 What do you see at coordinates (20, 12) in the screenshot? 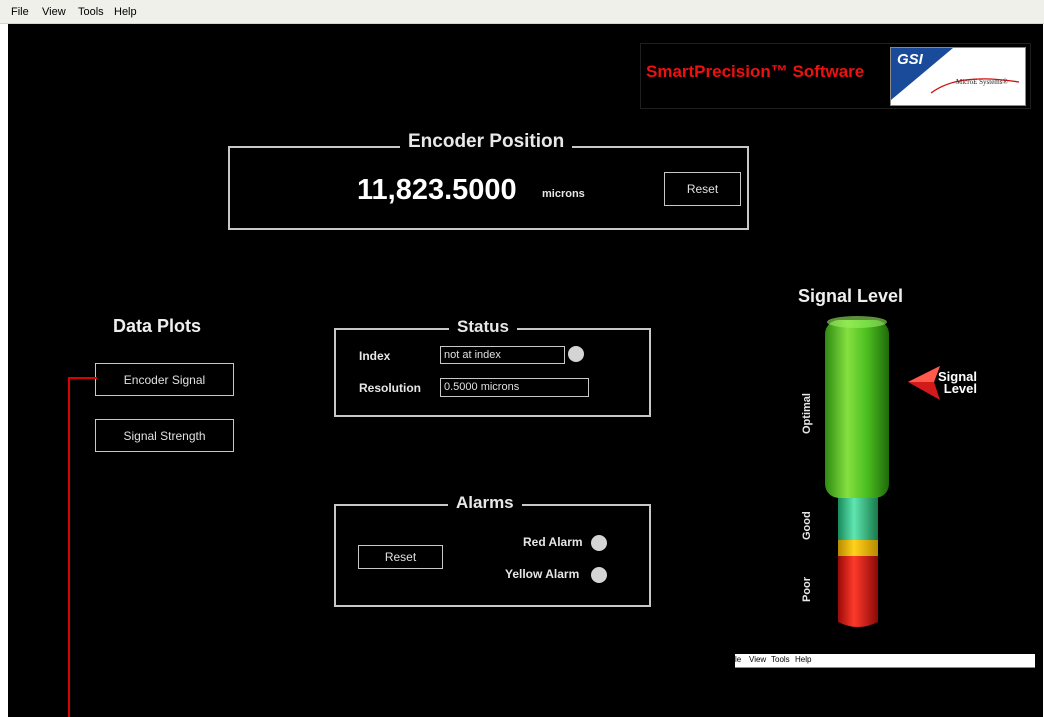
I see `menu-file: File` at bounding box center [20, 12].